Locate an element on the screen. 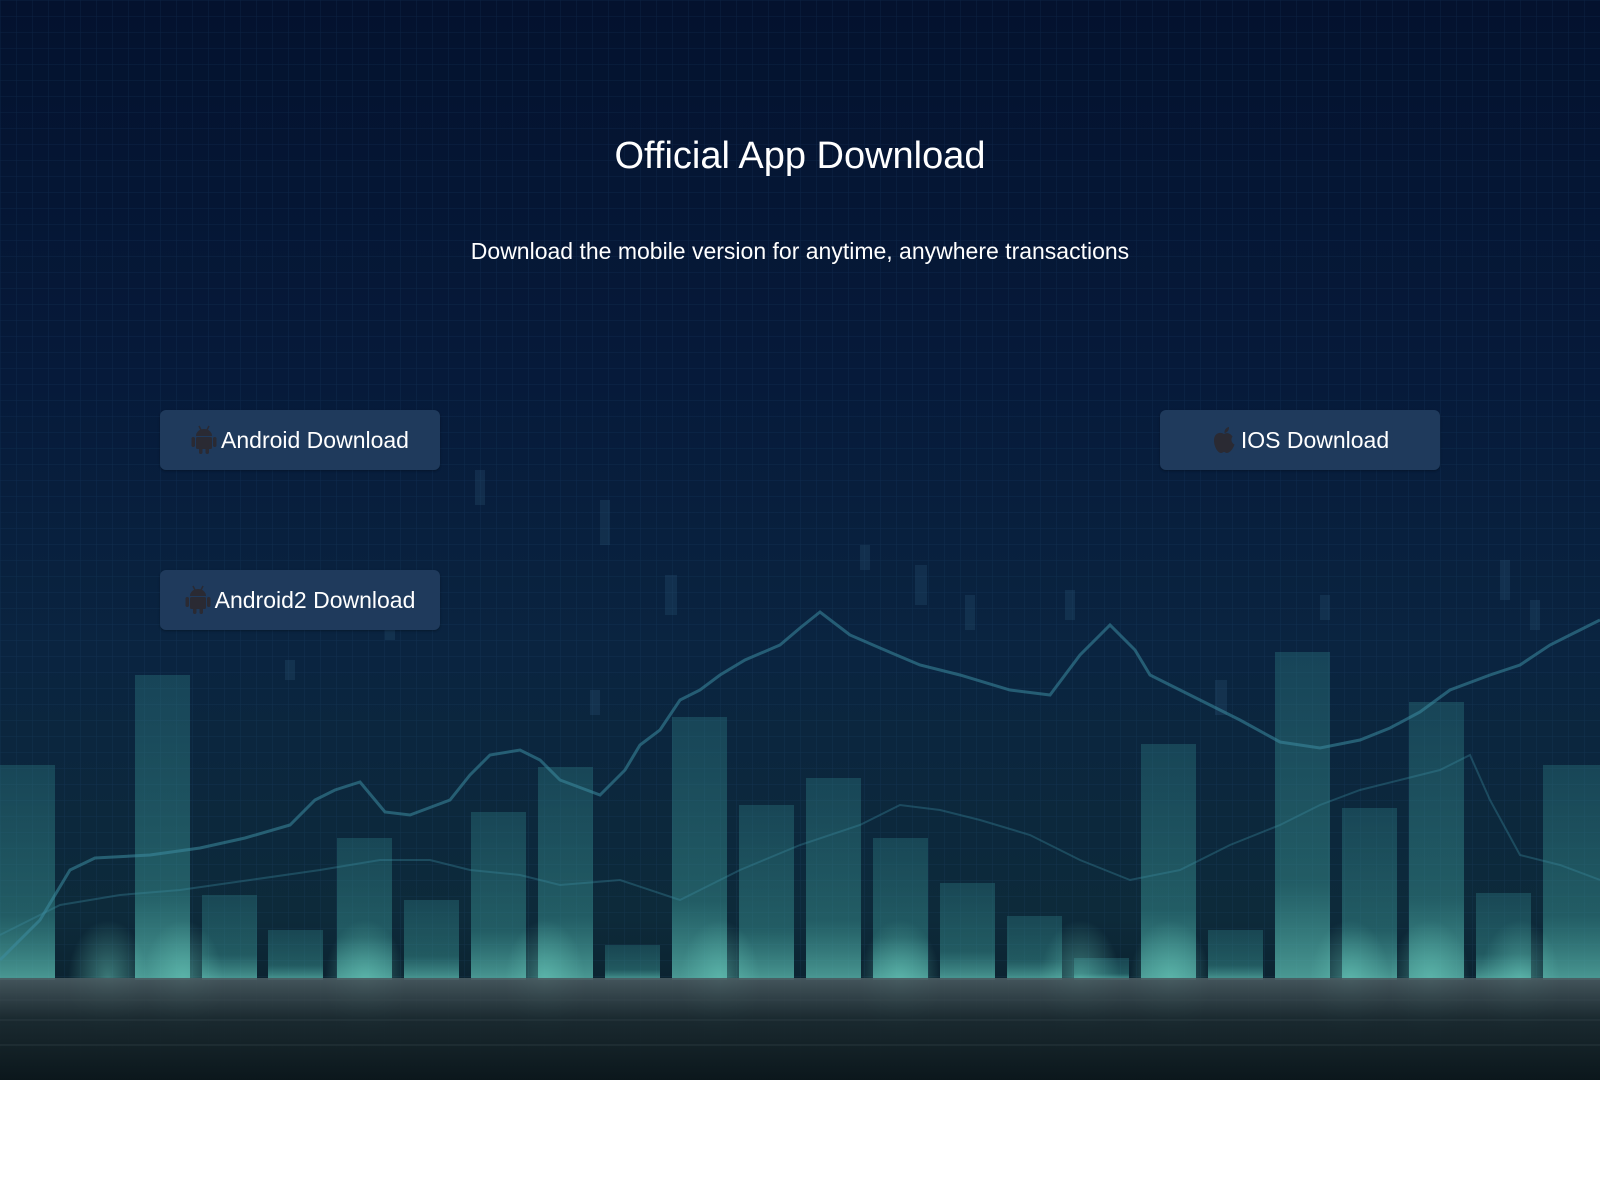 The width and height of the screenshot is (1600, 1200). android2-download-label: Android2 Download is located at coordinates (315, 599).